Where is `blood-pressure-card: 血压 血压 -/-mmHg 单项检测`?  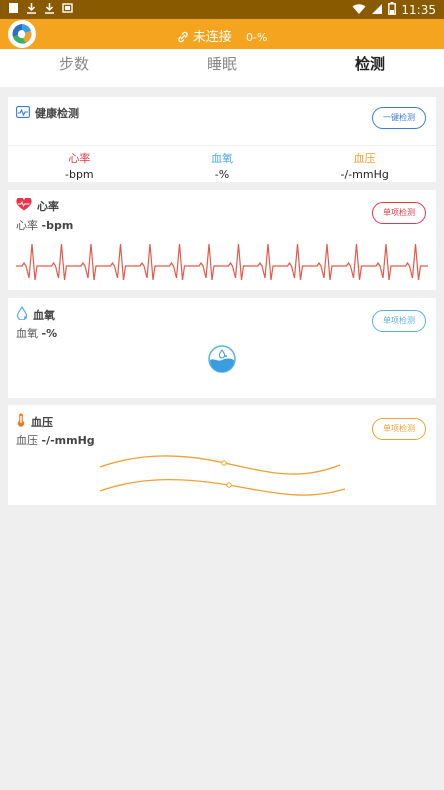 blood-pressure-card: 血压 血压 -/-mmHg 单项检测 is located at coordinates (222, 455).